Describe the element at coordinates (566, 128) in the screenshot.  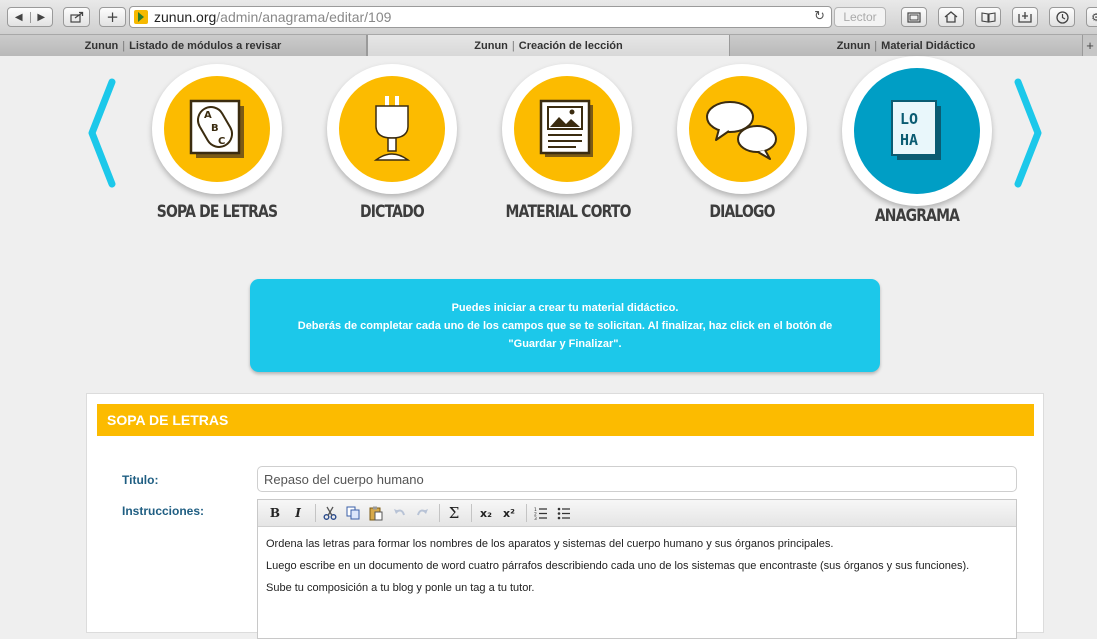
I see `picture-document-icon` at that location.